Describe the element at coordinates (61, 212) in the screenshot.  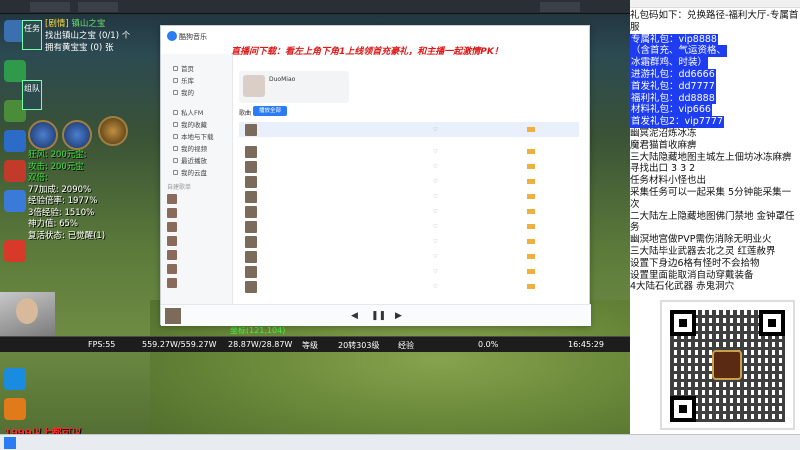
I see `stat-line: 3倍经验: 1510%` at that location.